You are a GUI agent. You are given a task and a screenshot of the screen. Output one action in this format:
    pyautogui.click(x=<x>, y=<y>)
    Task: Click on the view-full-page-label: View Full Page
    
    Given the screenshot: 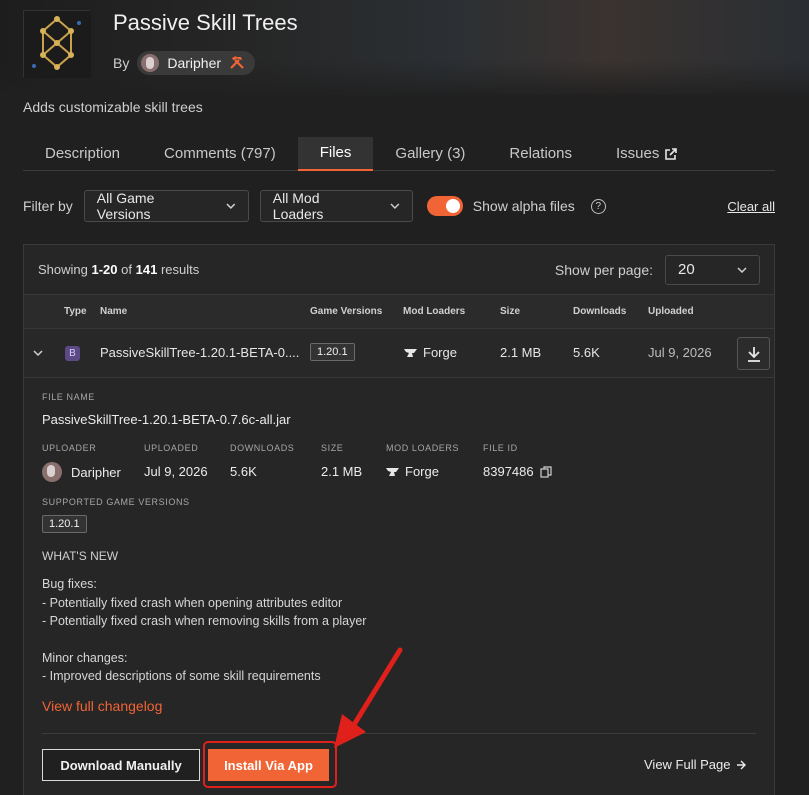 What is the action you would take?
    pyautogui.click(x=687, y=764)
    